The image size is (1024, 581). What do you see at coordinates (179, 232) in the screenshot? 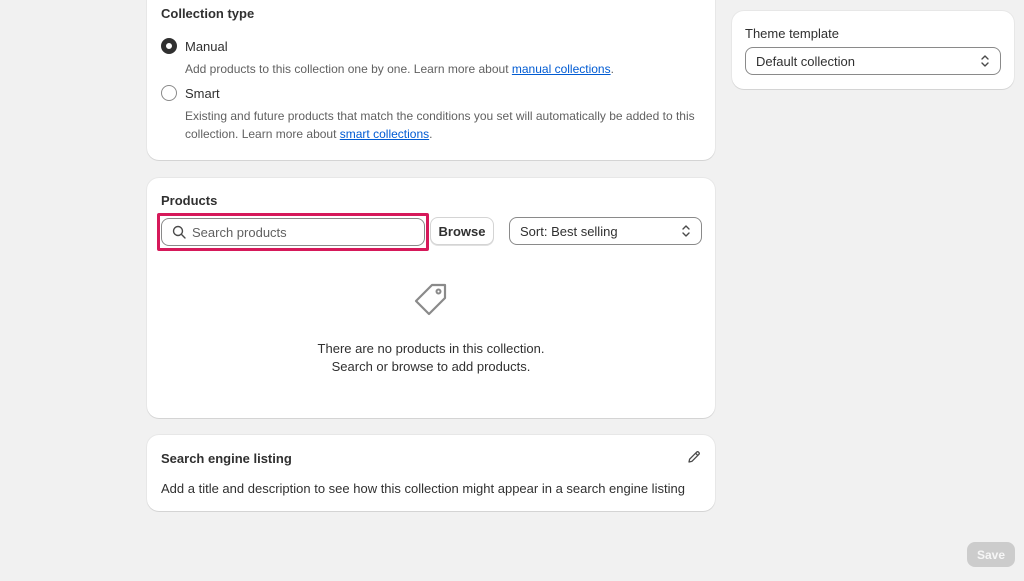
I see `search-icon` at bounding box center [179, 232].